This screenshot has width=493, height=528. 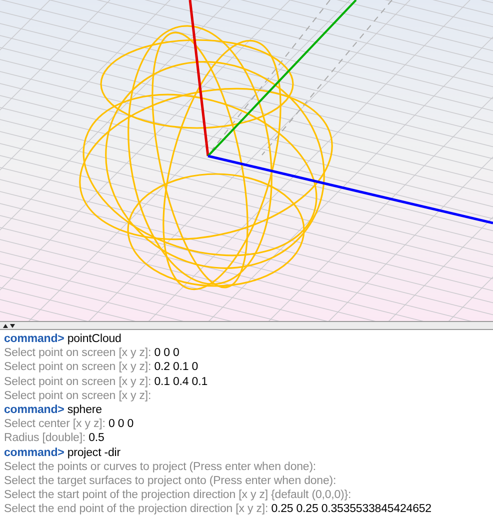 What do you see at coordinates (92, 353) in the screenshot?
I see `prompt-line: Select point on screen [x y z]: 0 0 0` at bounding box center [92, 353].